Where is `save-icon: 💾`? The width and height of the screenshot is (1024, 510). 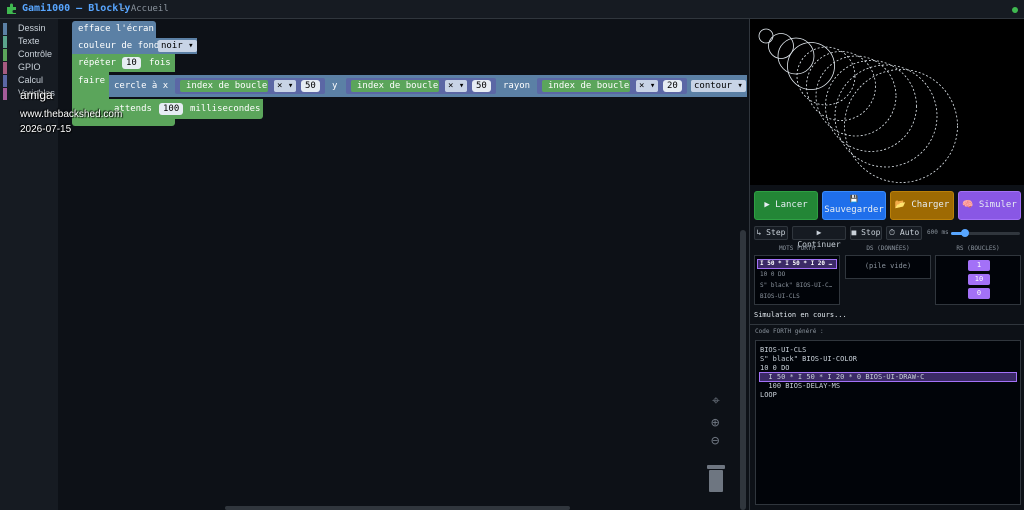
save-icon: 💾 is located at coordinates (854, 199).